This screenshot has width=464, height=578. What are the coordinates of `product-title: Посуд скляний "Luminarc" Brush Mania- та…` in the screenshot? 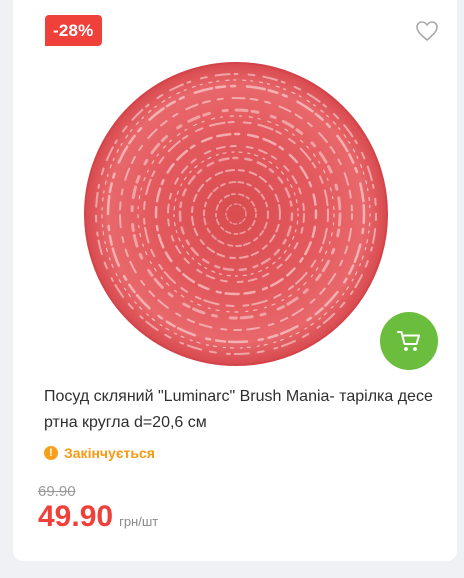 It's located at (240, 410).